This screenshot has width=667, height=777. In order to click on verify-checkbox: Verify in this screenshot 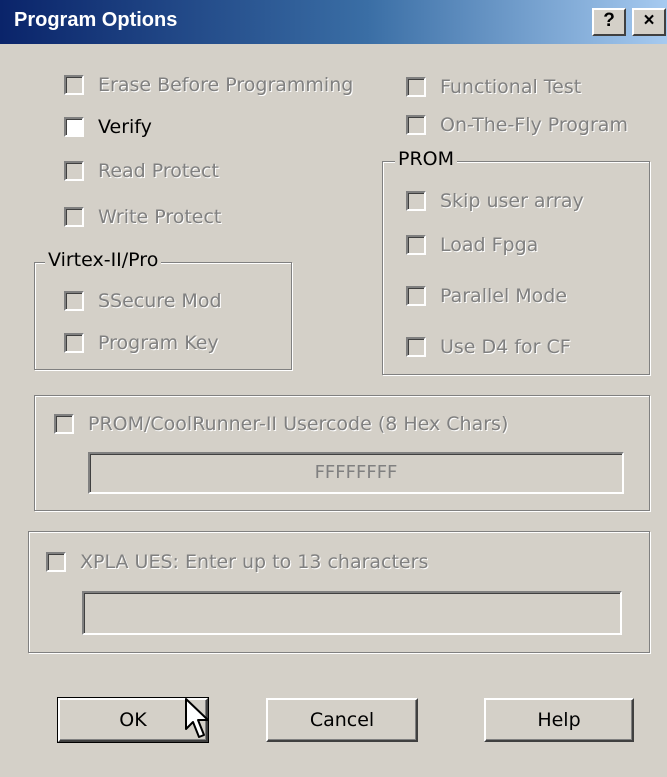, I will do `click(108, 127)`.